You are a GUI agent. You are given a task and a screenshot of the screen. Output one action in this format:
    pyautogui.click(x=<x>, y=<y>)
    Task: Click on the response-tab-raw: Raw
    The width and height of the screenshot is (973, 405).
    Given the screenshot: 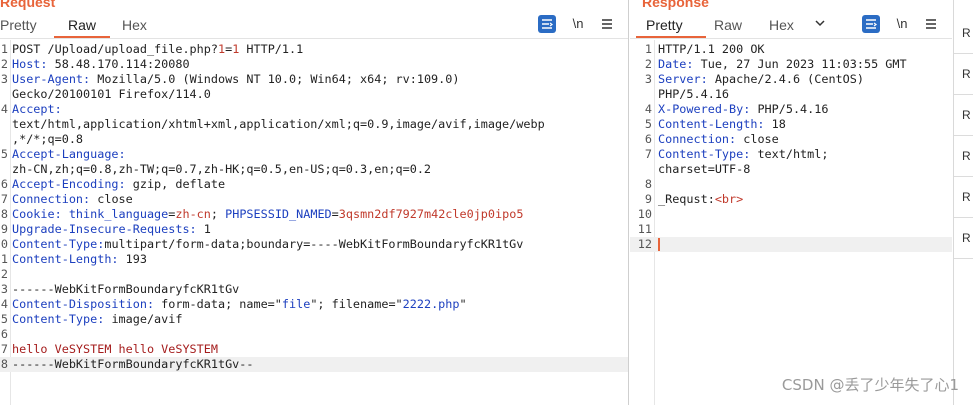 What is the action you would take?
    pyautogui.click(x=728, y=25)
    